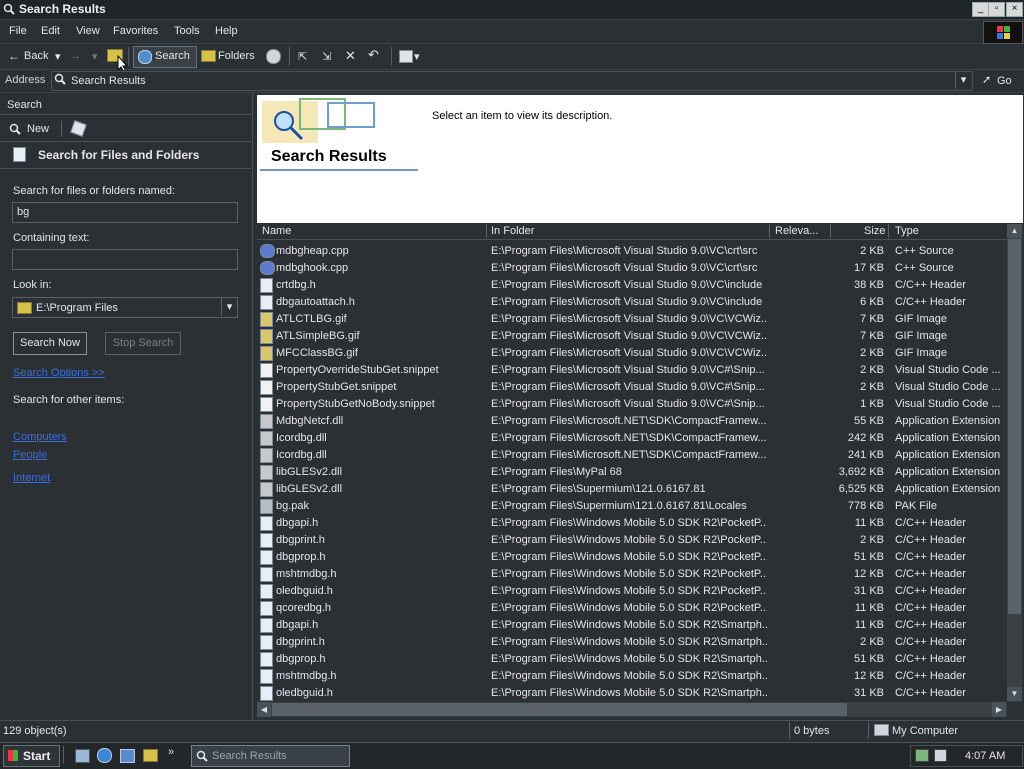  Describe the element at coordinates (907, 231) in the screenshot. I see `column-type: Type` at that location.